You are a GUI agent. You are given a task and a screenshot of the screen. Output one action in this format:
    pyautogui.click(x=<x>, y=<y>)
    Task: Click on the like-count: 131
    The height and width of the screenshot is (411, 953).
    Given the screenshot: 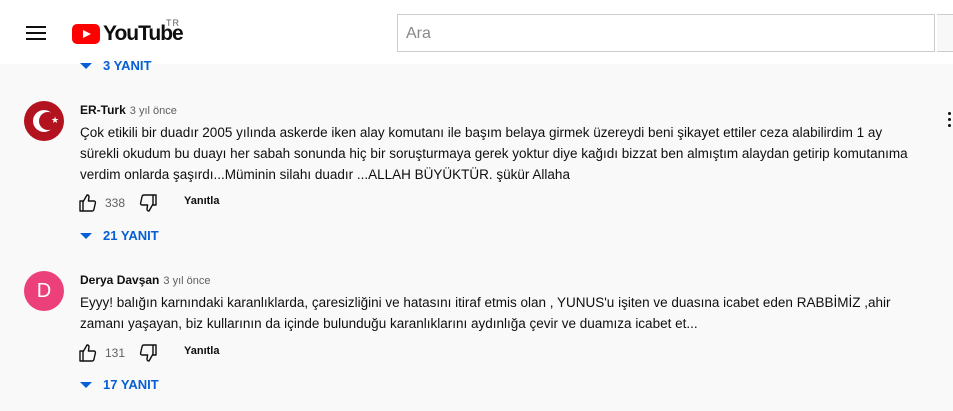 What is the action you would take?
    pyautogui.click(x=115, y=353)
    